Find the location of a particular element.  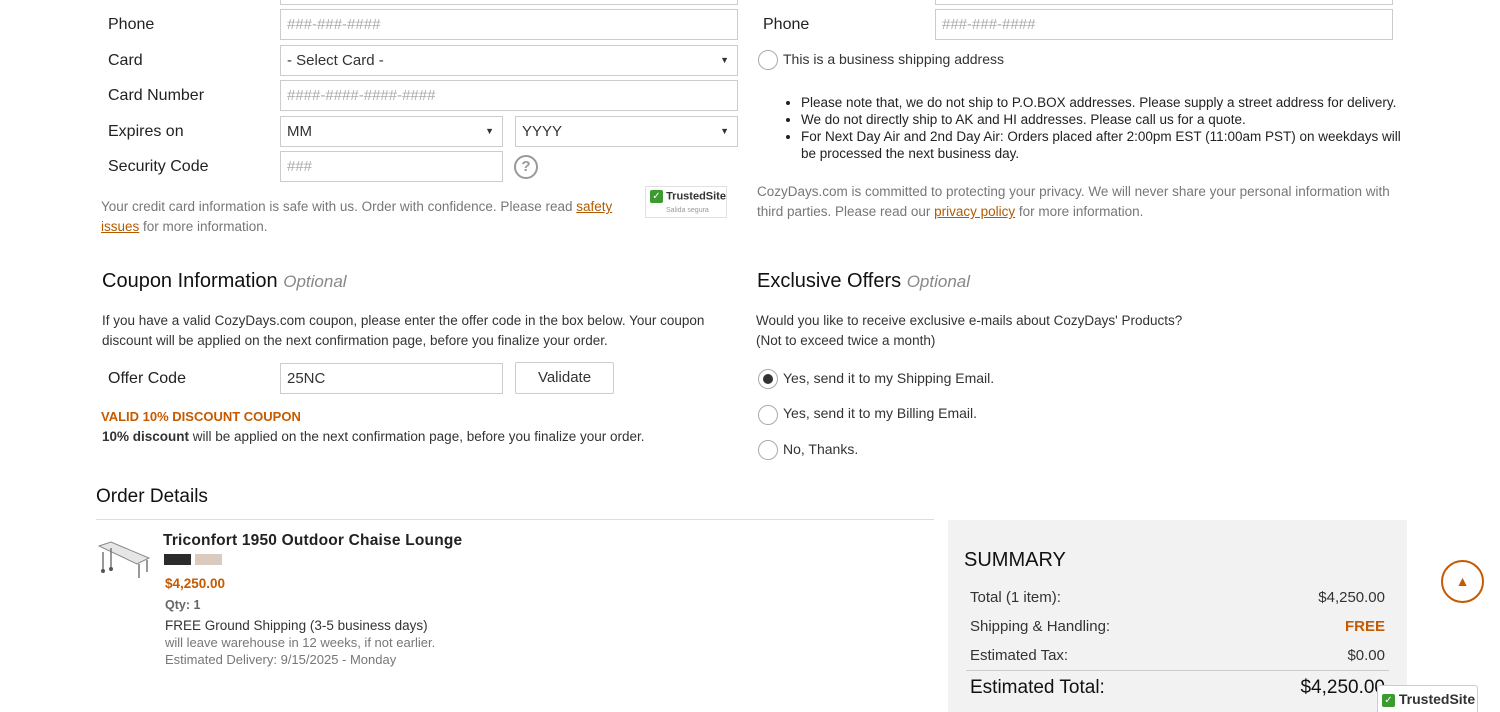

card-label: Card is located at coordinates (125, 60).